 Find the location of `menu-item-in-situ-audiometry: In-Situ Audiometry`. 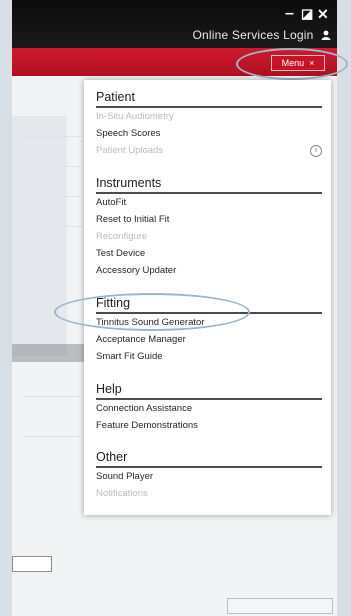

menu-item-in-situ-audiometry: In-Situ Audiometry is located at coordinates (135, 116).